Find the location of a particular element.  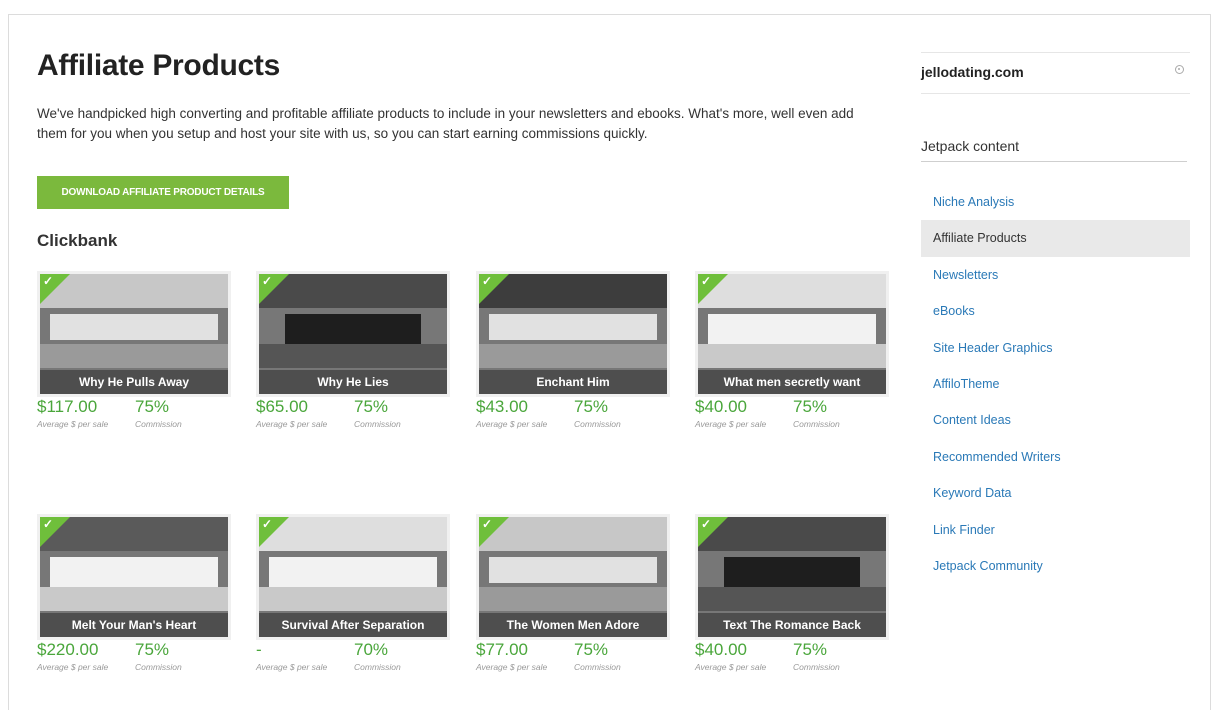

sidebar-item-niche-analysis: Niche Analysis is located at coordinates (1055, 202).